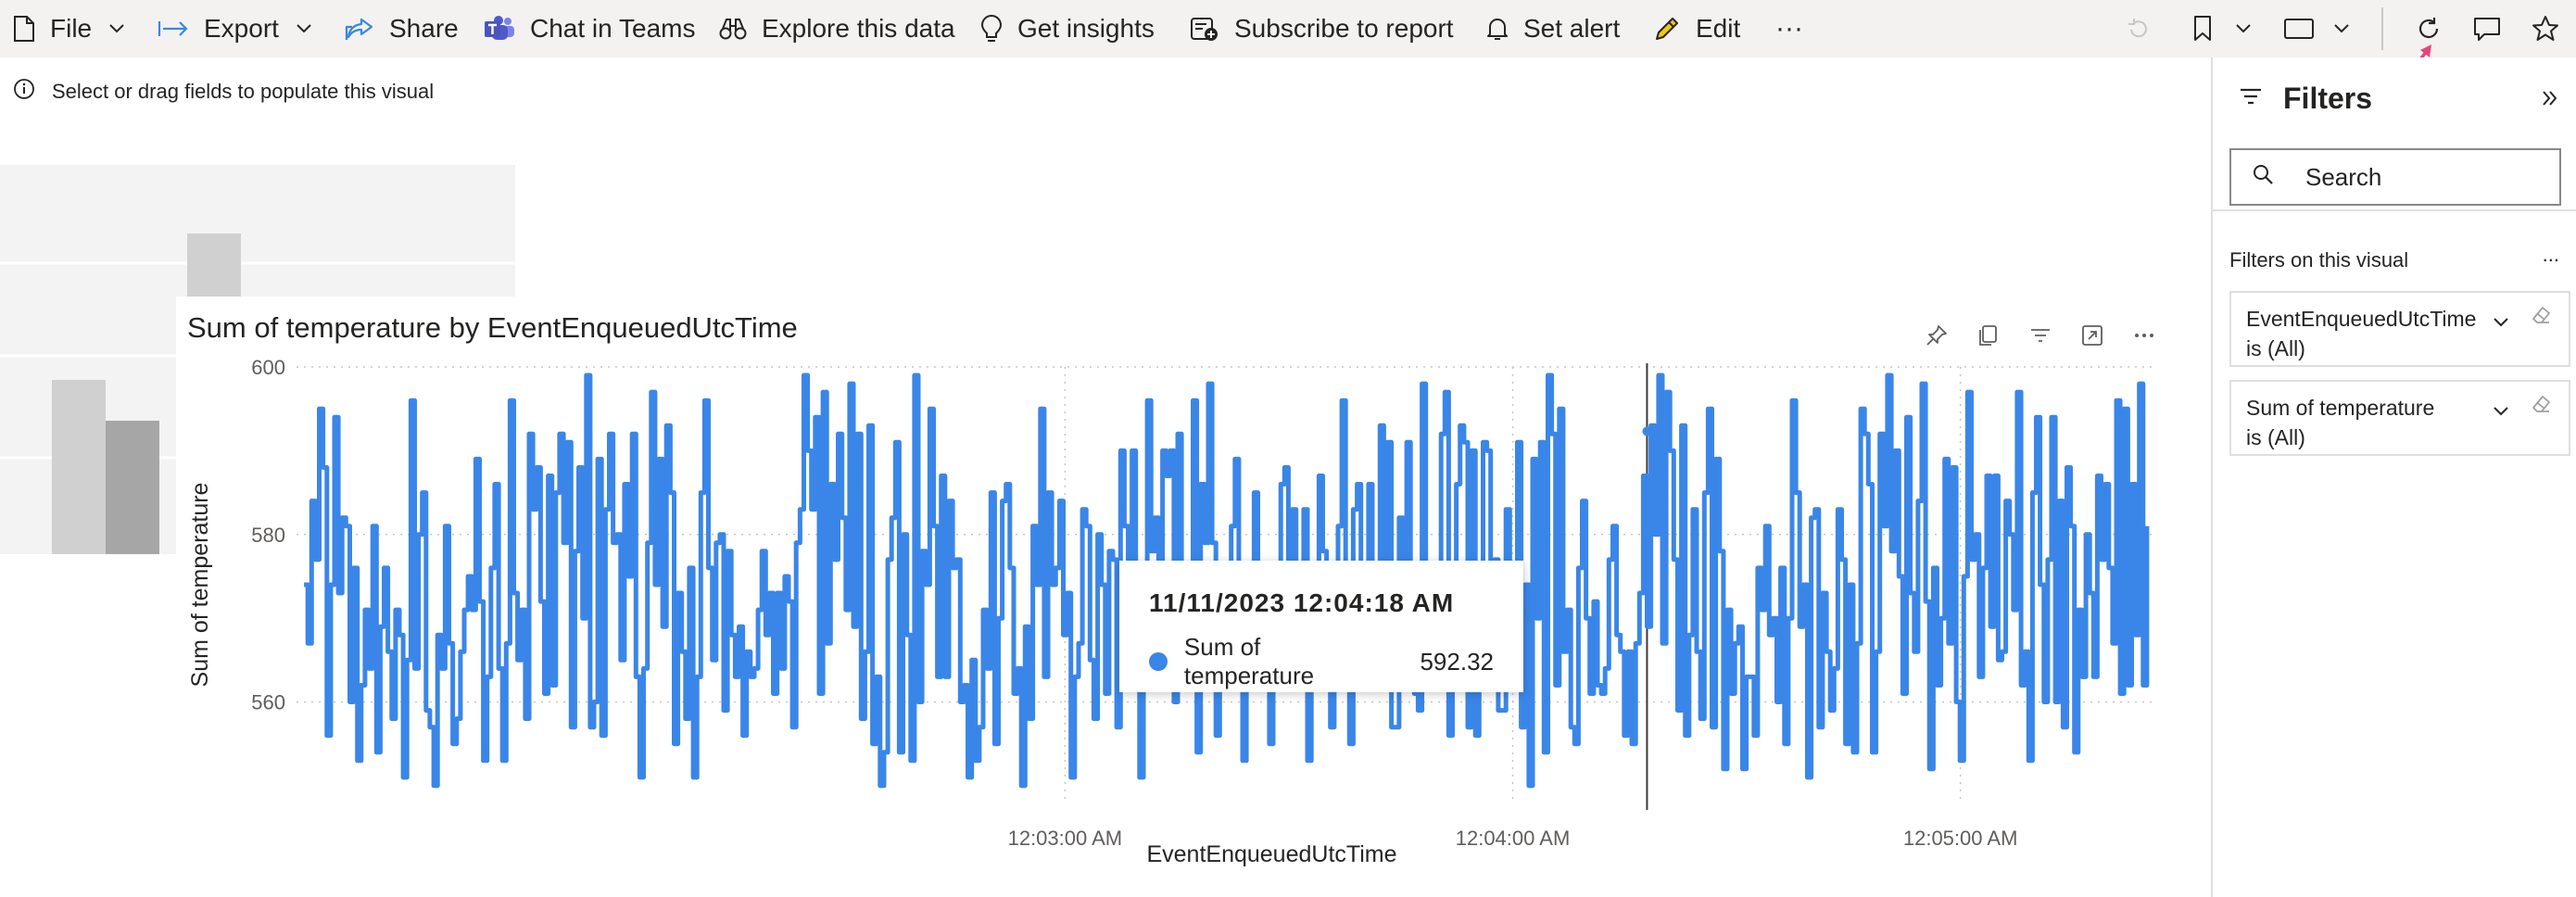 Image resolution: width=2576 pixels, height=897 pixels. What do you see at coordinates (2202, 29) in the screenshot?
I see `bookmark-icon` at bounding box center [2202, 29].